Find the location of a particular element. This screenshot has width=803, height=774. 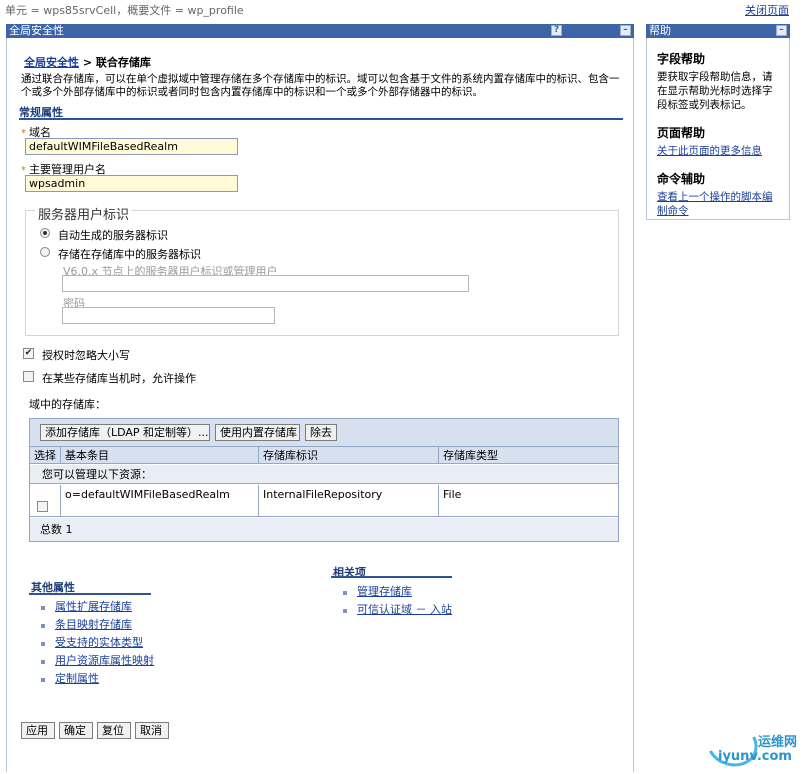

page-help-link: 关于此页面的更多信息 is located at coordinates (718, 151).